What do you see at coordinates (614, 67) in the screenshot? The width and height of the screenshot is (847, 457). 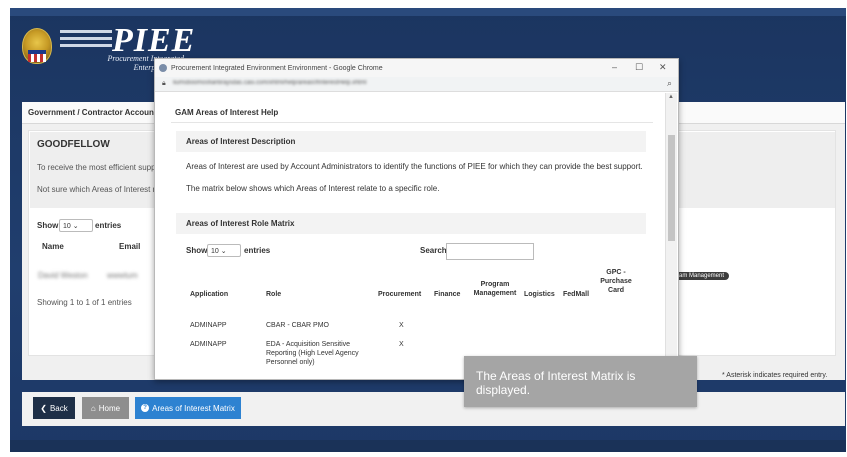 I see `minimize-icon: –` at bounding box center [614, 67].